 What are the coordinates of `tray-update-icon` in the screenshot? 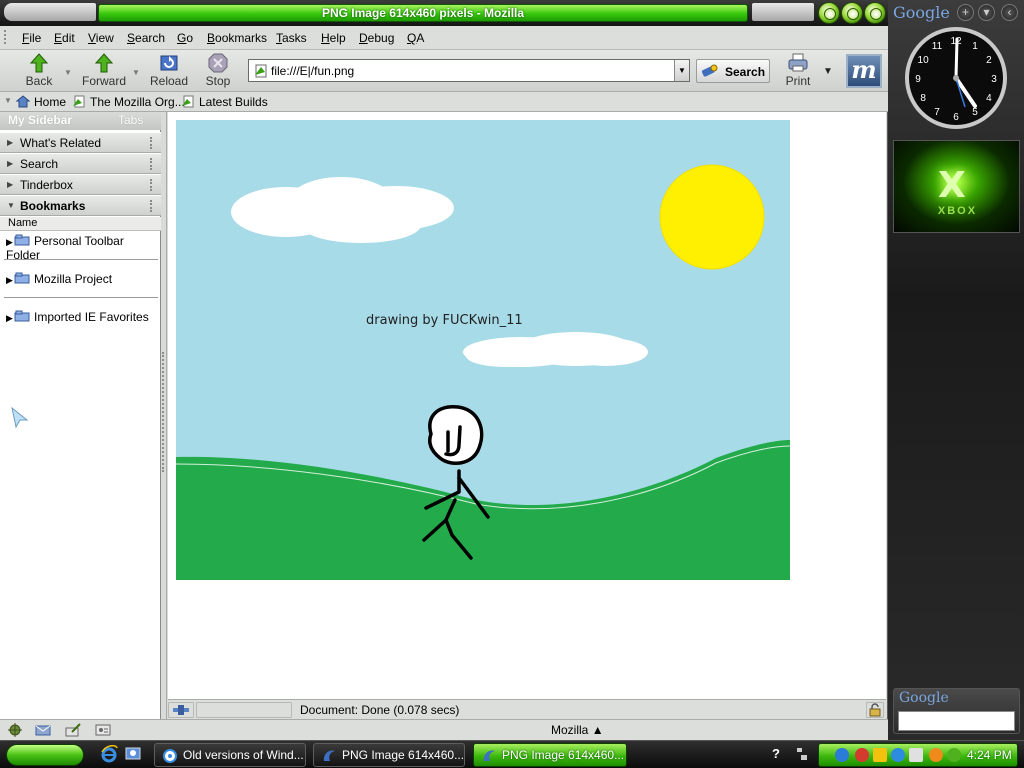 It's located at (954, 755).